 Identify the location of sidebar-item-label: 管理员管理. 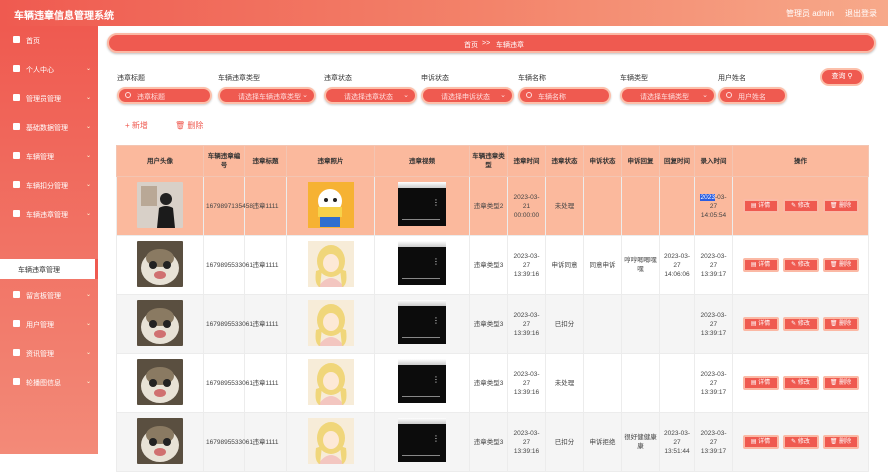
(43, 99).